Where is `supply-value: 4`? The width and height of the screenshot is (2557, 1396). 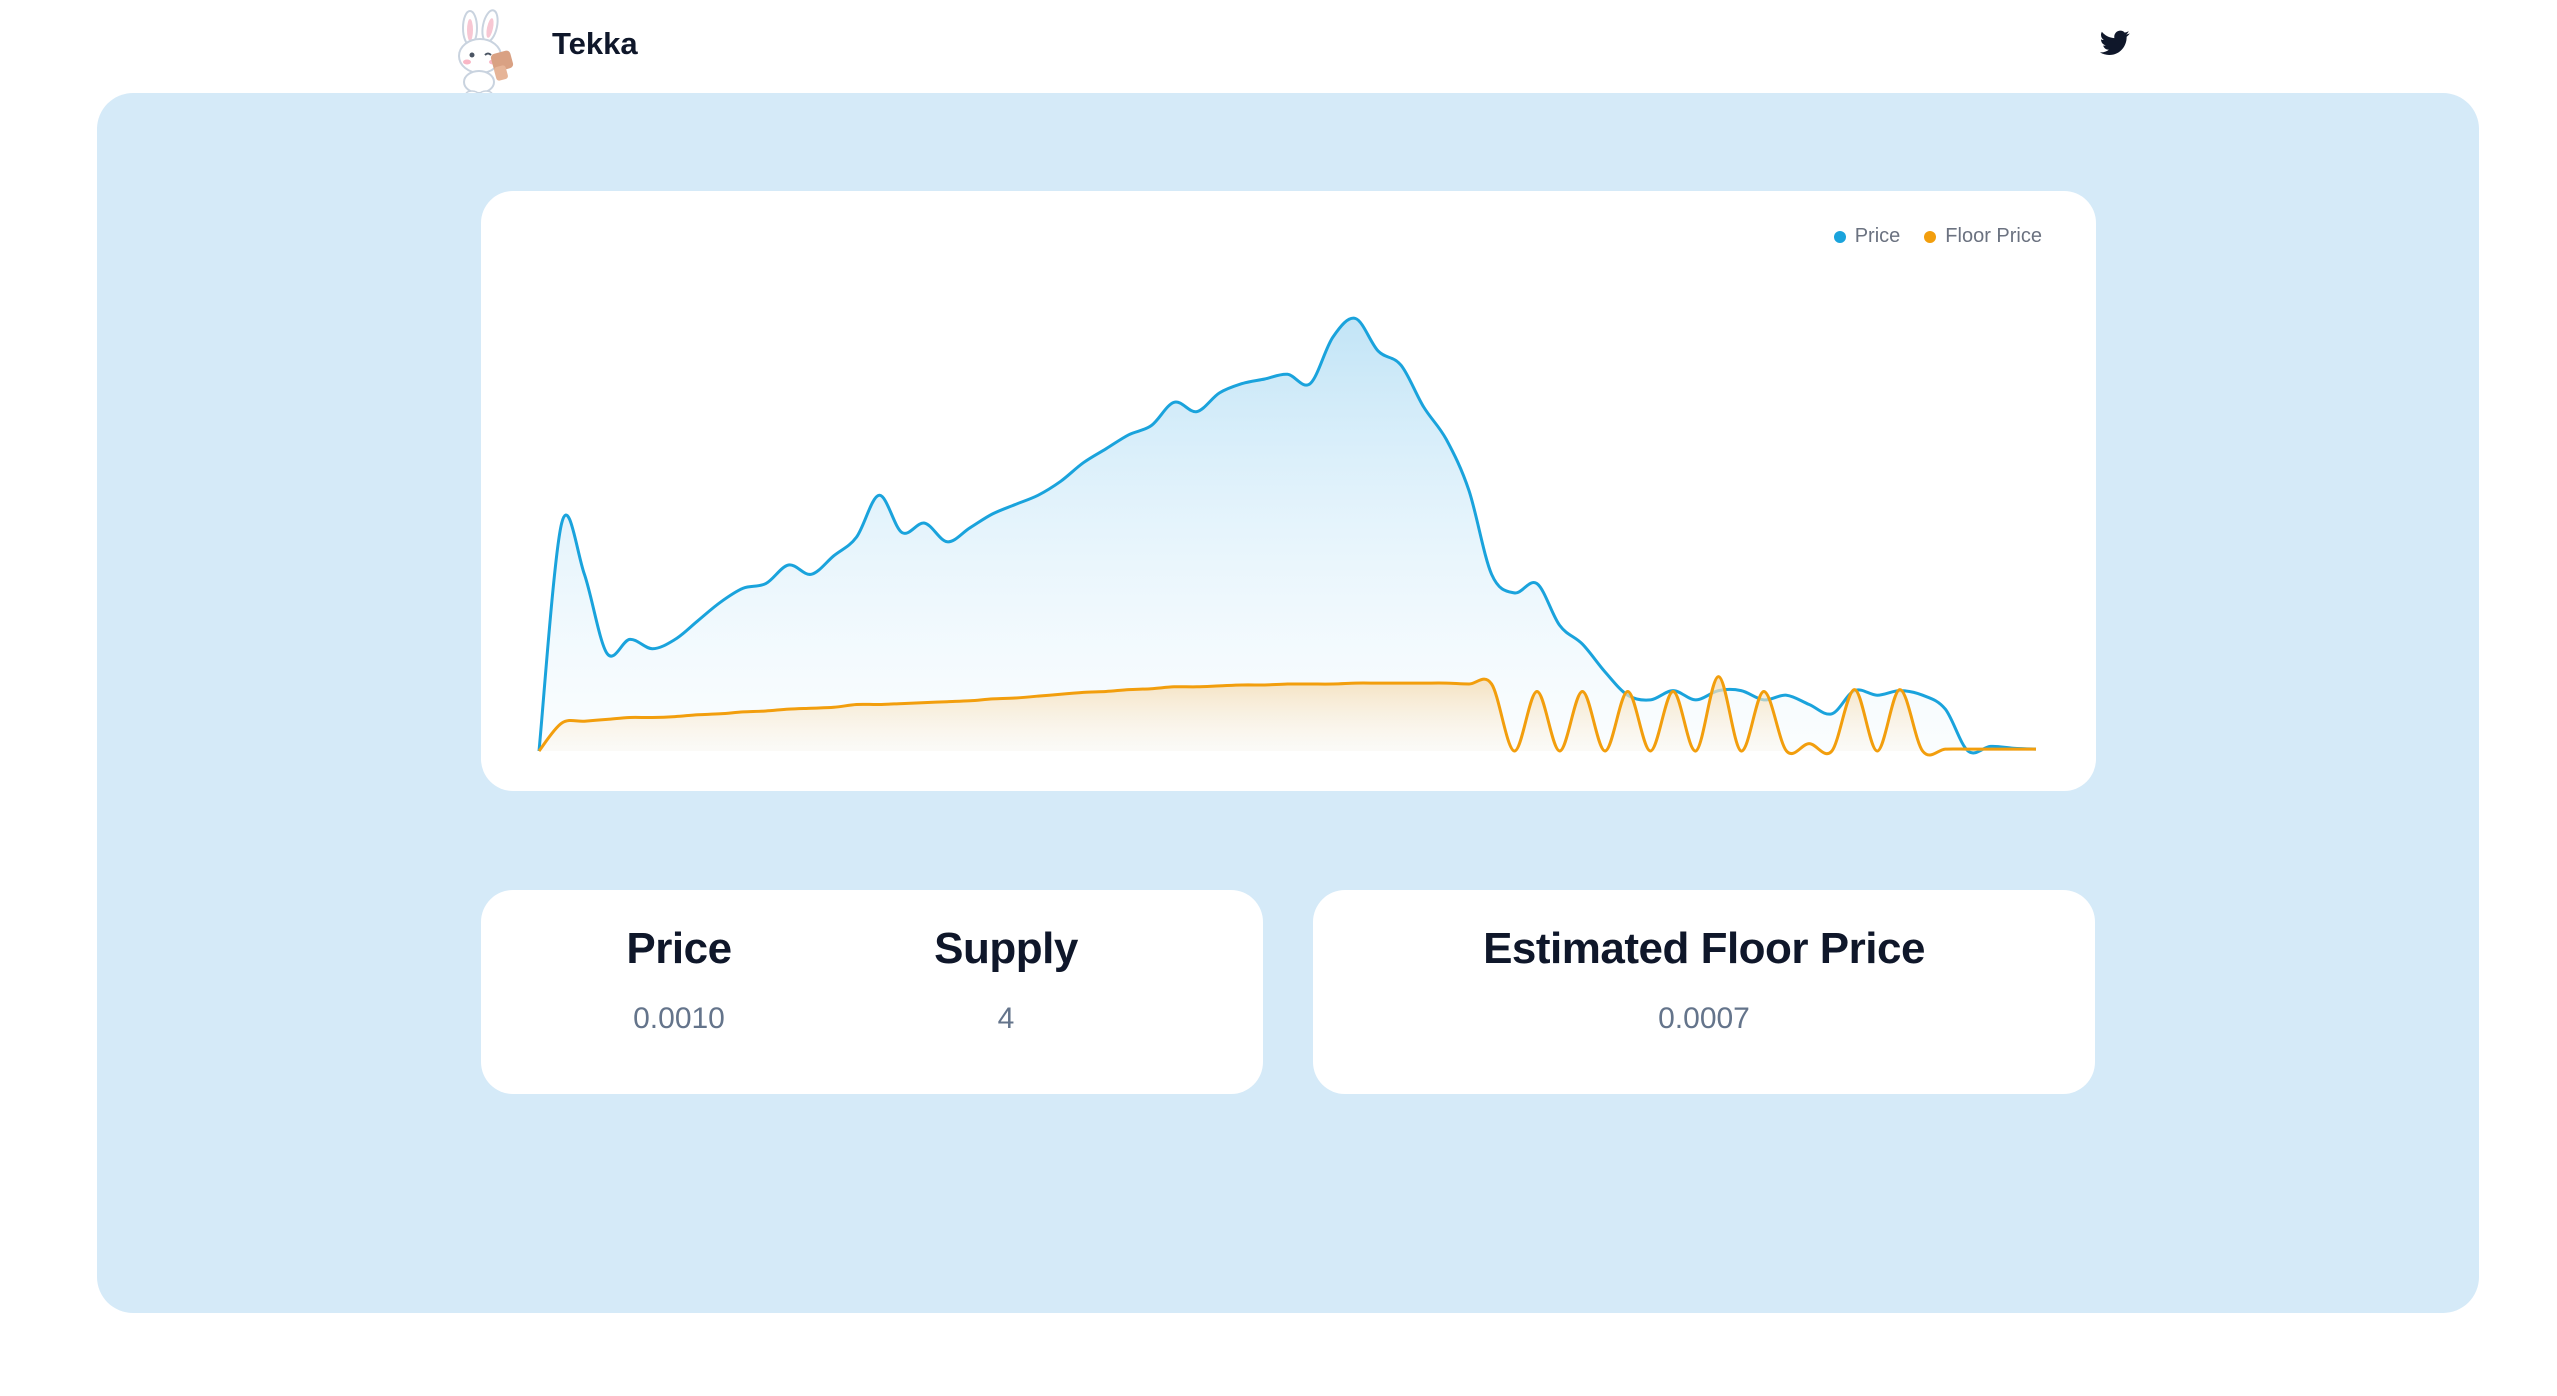 supply-value: 4 is located at coordinates (1006, 1018).